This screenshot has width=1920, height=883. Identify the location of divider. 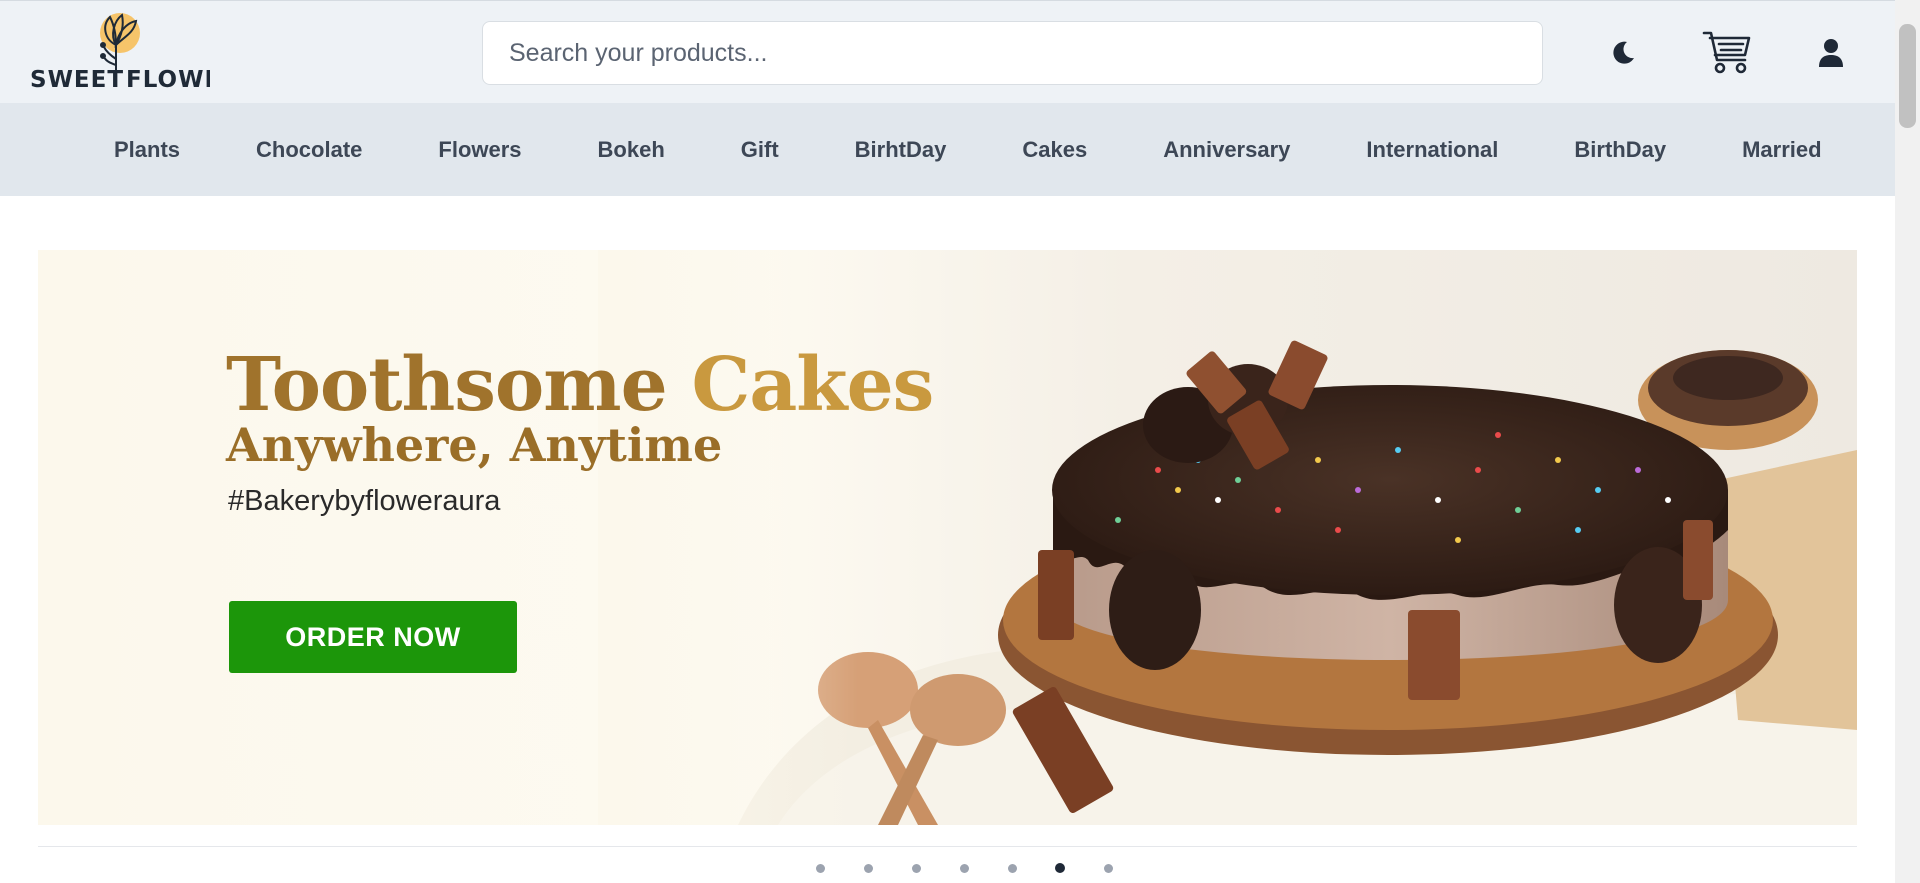
(947, 846).